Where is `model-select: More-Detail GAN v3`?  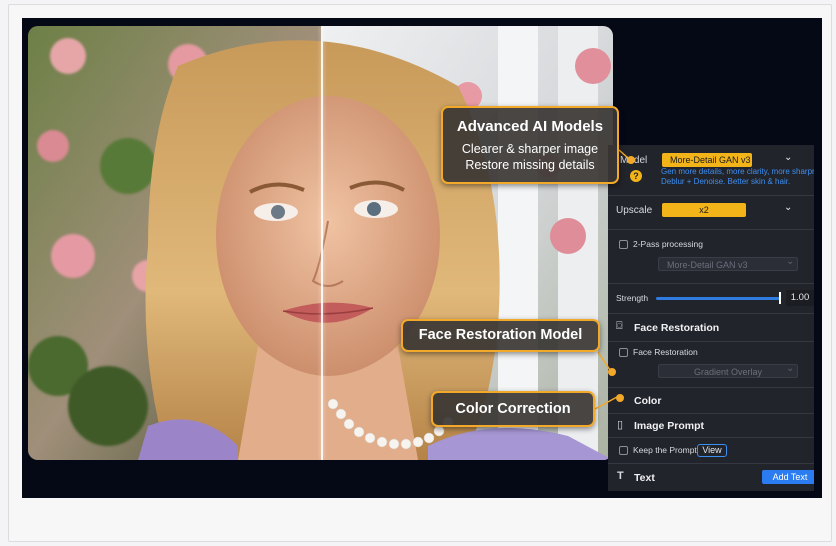 model-select: More-Detail GAN v3 is located at coordinates (707, 160).